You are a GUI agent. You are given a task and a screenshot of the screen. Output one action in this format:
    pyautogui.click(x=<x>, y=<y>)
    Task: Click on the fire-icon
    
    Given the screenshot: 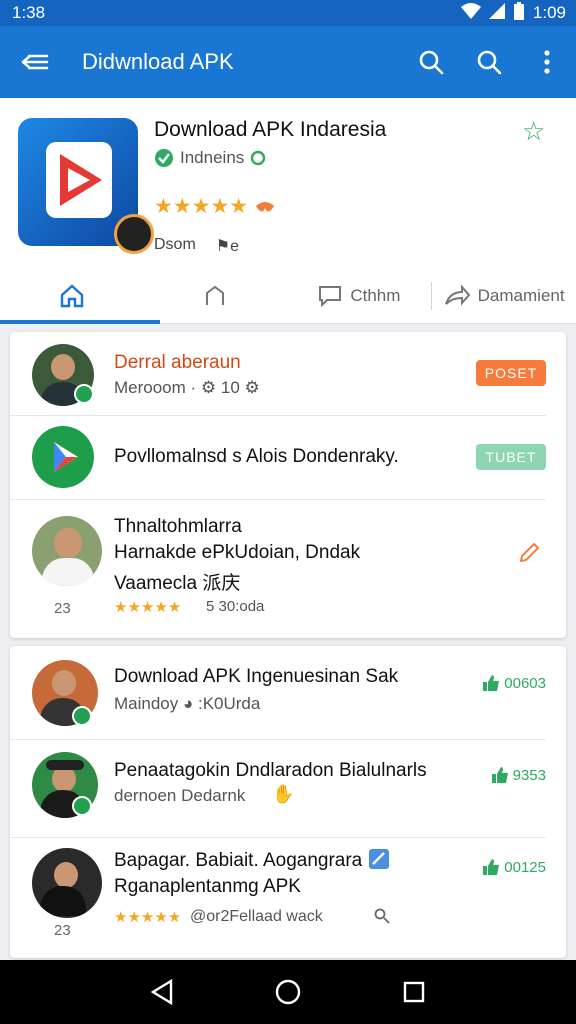 What is the action you would take?
    pyautogui.click(x=265, y=206)
    